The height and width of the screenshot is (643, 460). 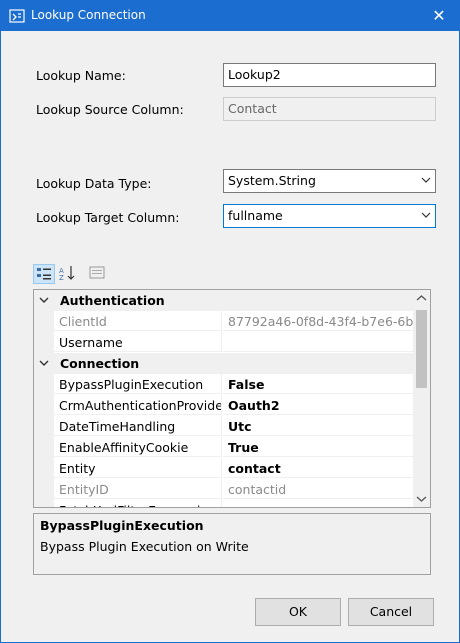 What do you see at coordinates (17, 16) in the screenshot?
I see `app-icon` at bounding box center [17, 16].